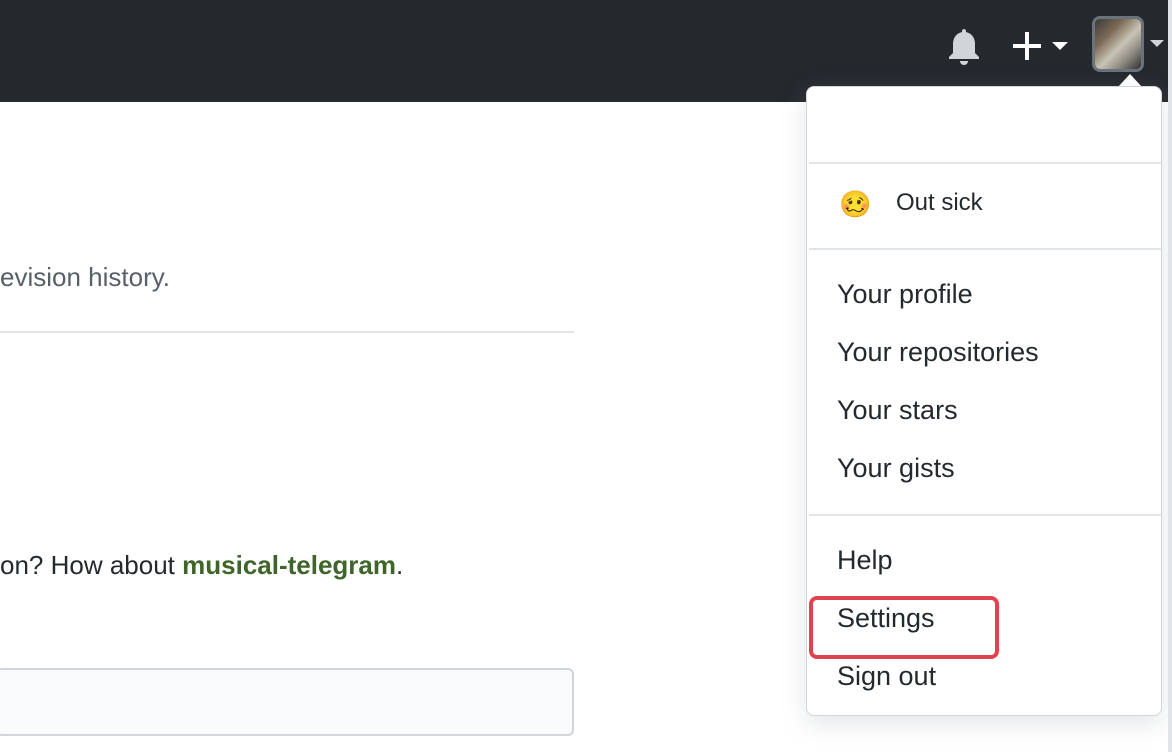  Describe the element at coordinates (91, 565) in the screenshot. I see `suggestion-prefix: on? How about` at that location.